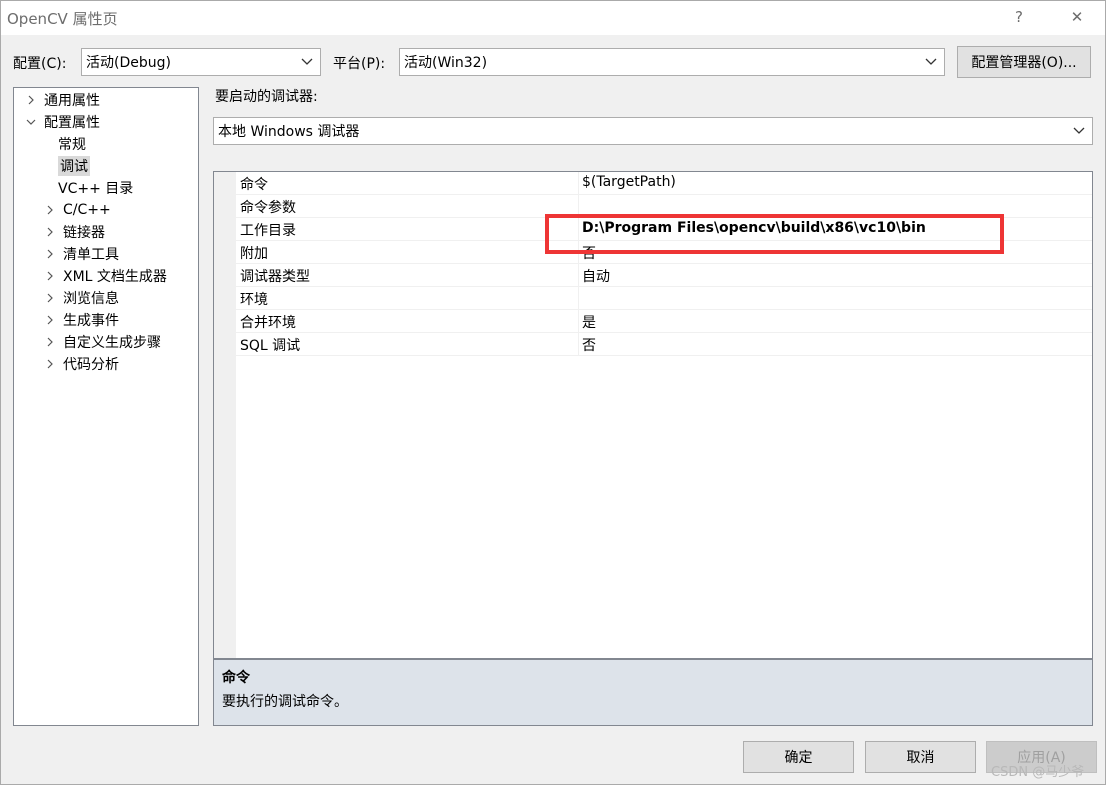 The image size is (1106, 785). I want to click on tree-item: VC++ 目录, so click(95, 188).